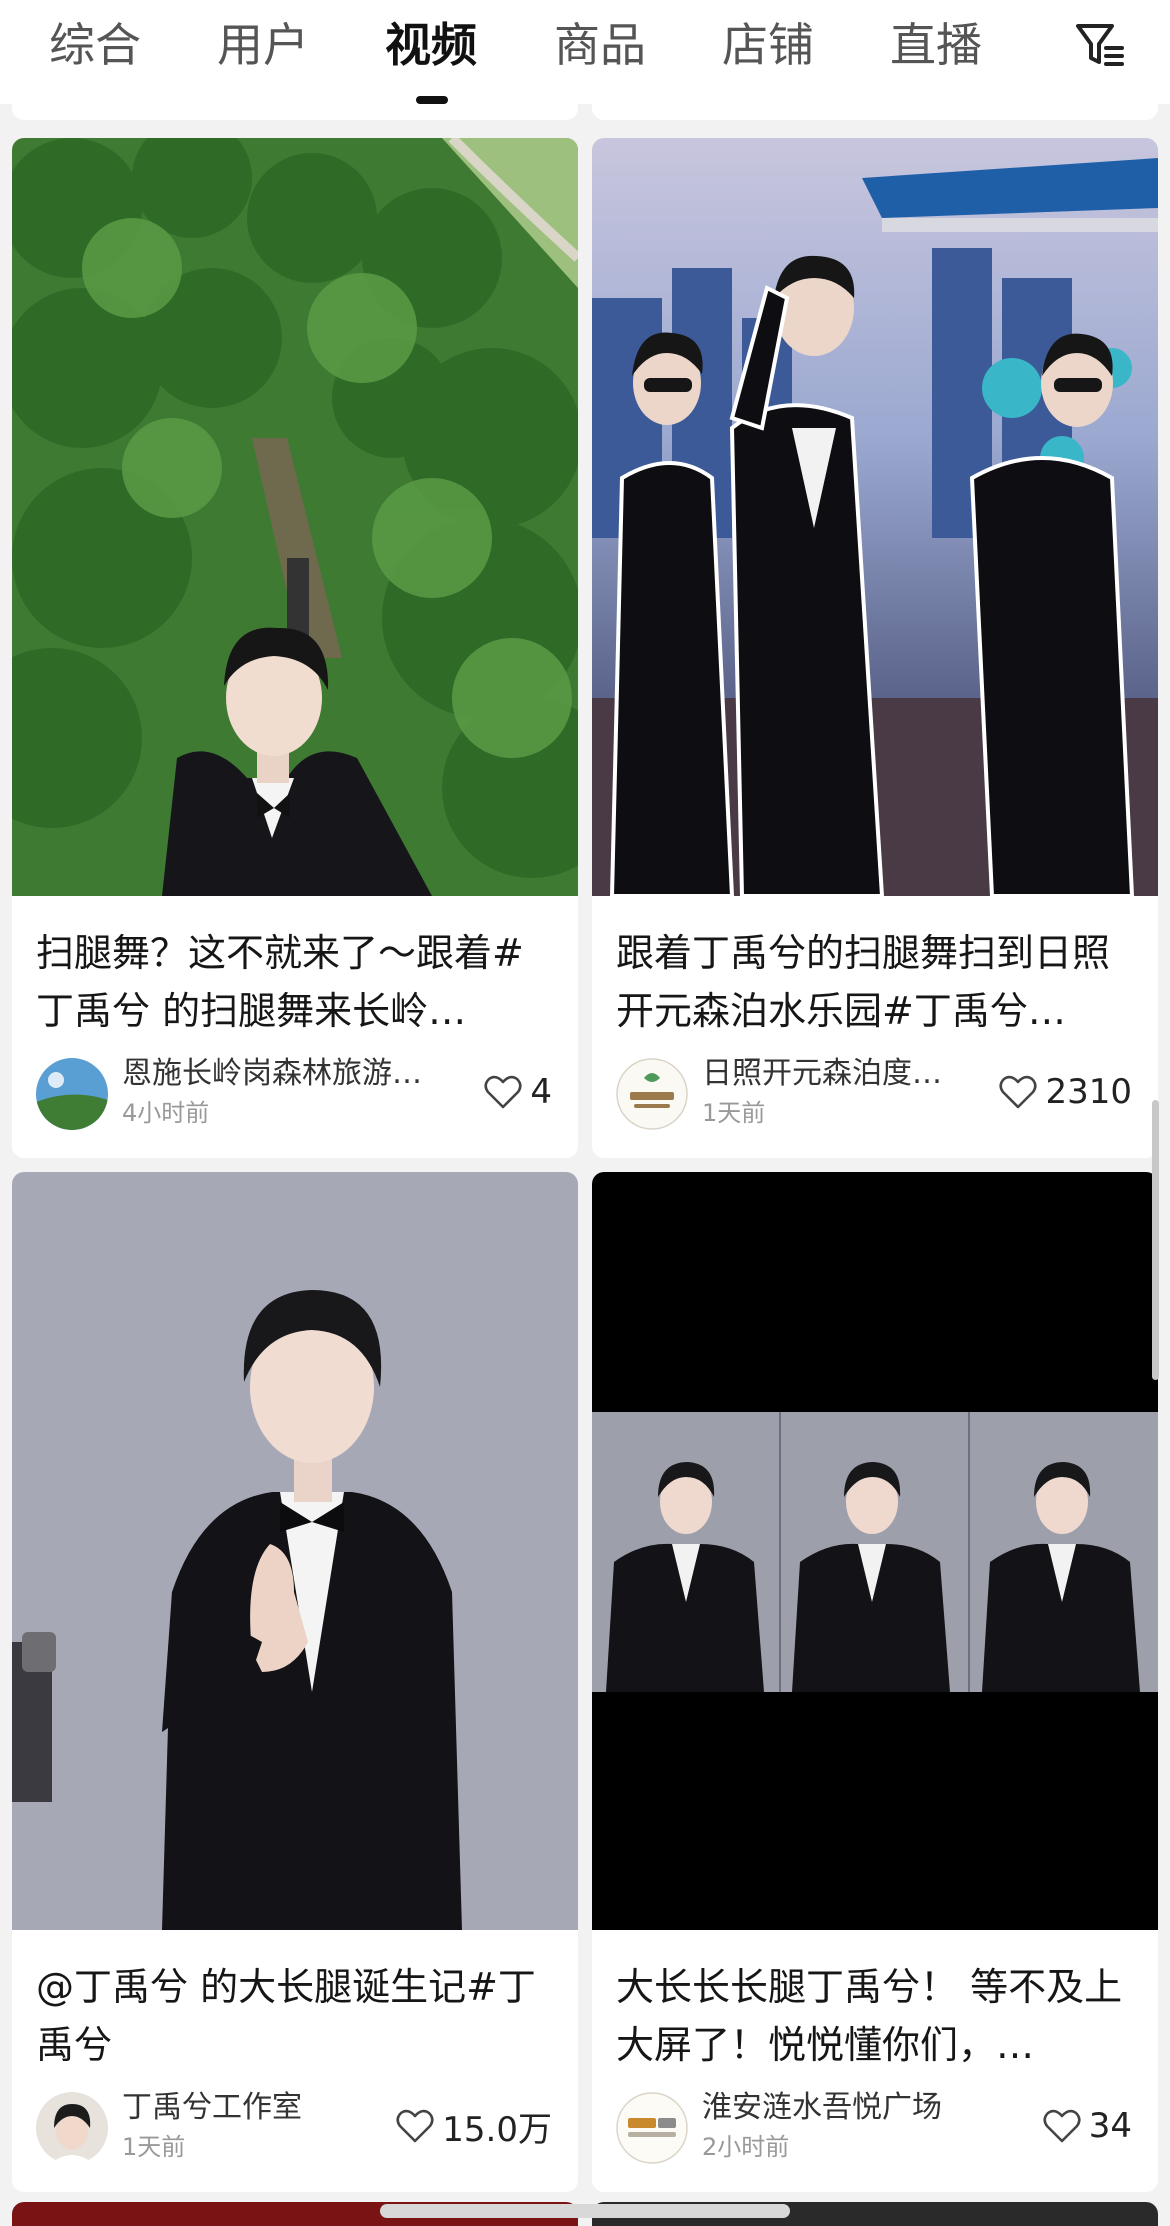 This screenshot has height=2226, width=1170. Describe the element at coordinates (263, 45) in the screenshot. I see `tab-users: 用户` at that location.